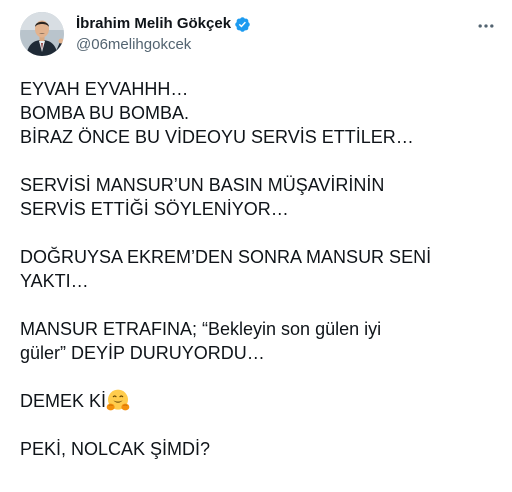  I want to click on hugging-face-emoji-icon, so click(118, 401).